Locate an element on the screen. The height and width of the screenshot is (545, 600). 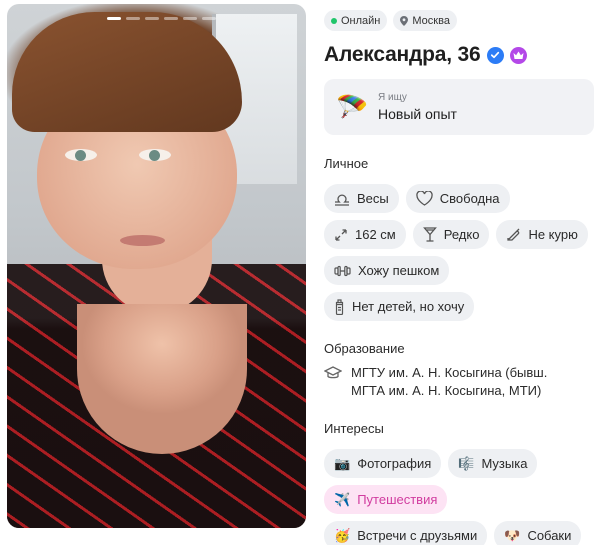
chip-alcohol: Редко is located at coordinates (451, 234).